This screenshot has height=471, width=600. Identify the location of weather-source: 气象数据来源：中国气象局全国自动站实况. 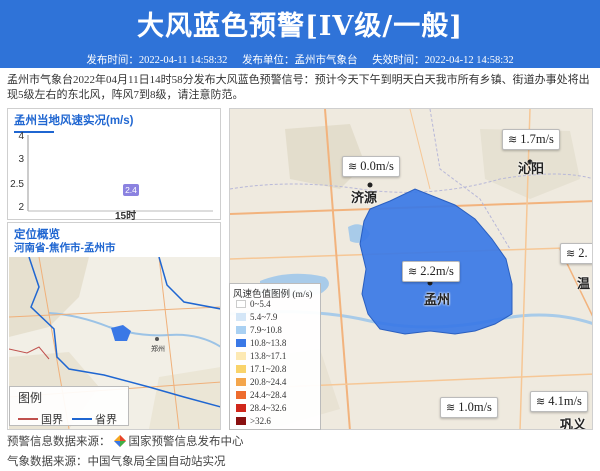
(116, 461).